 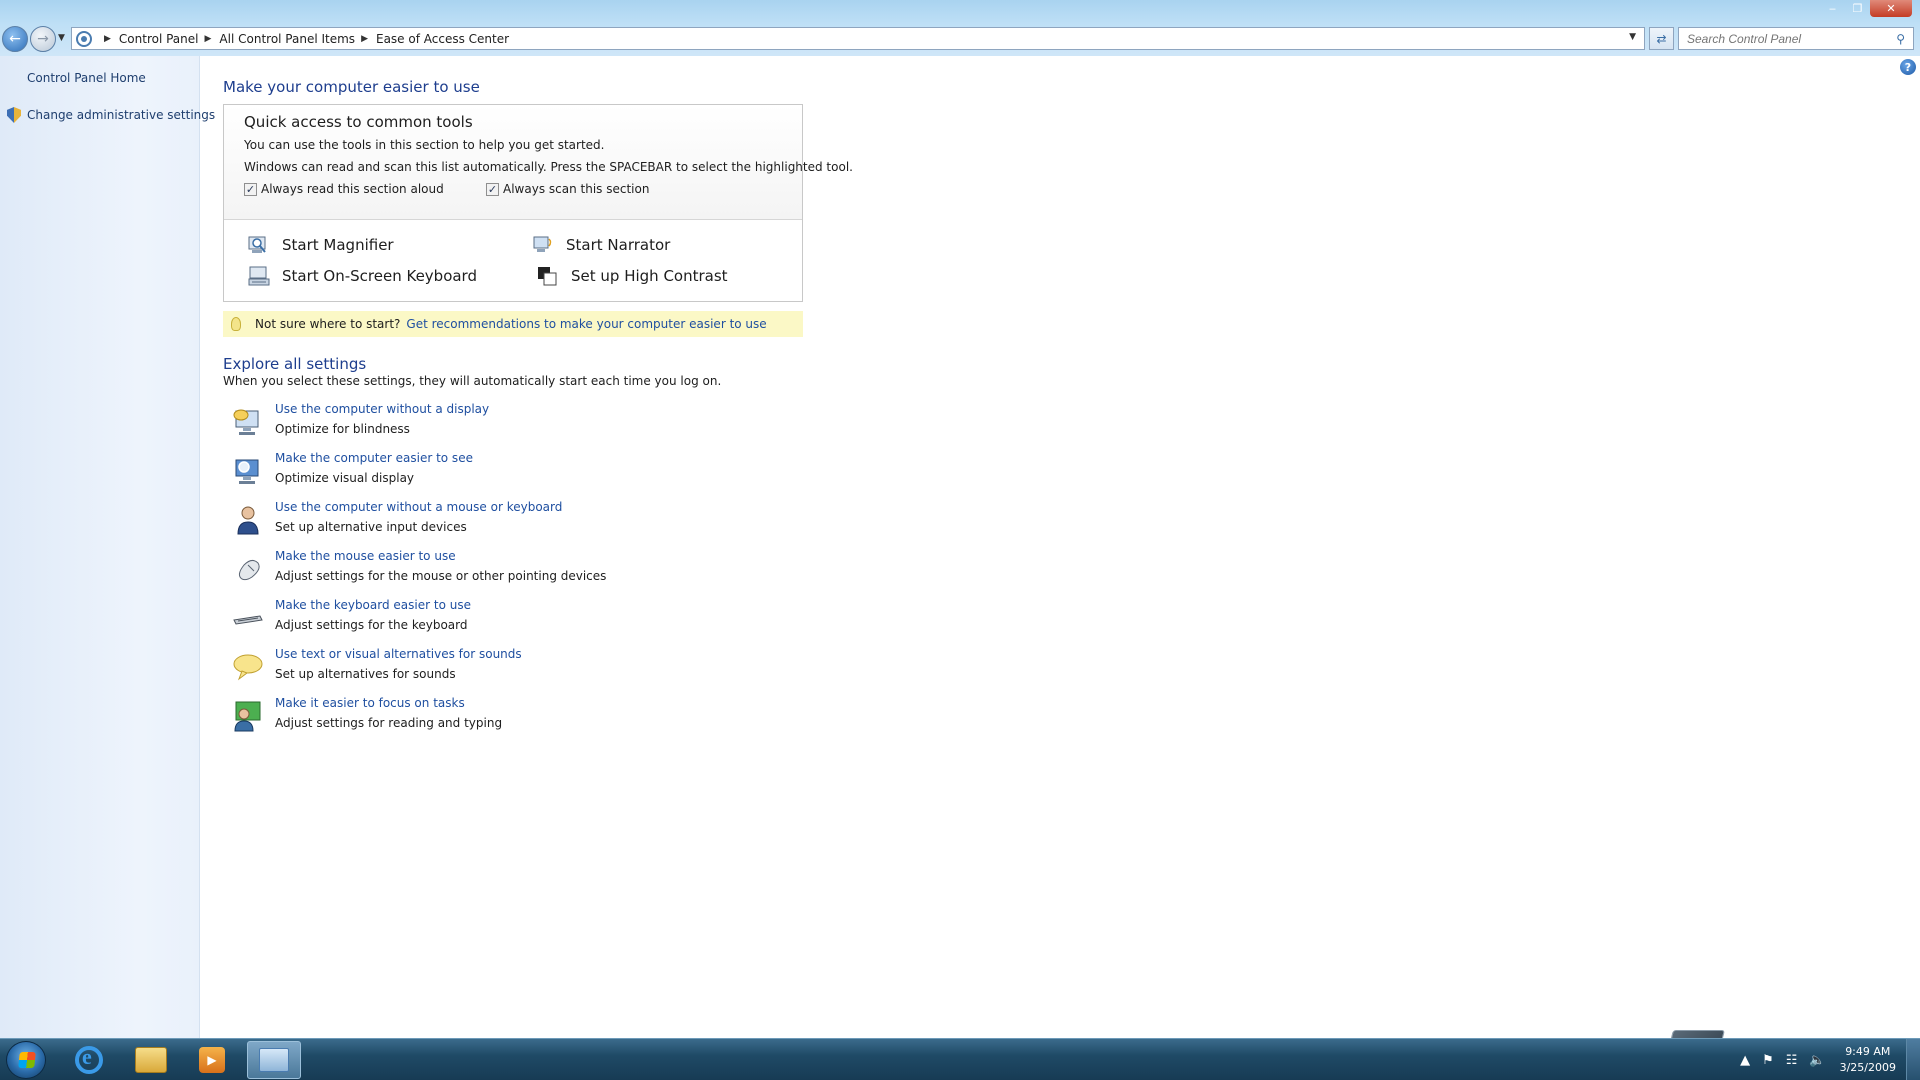 What do you see at coordinates (259, 276) in the screenshot?
I see `onscreen-keyboard-icon` at bounding box center [259, 276].